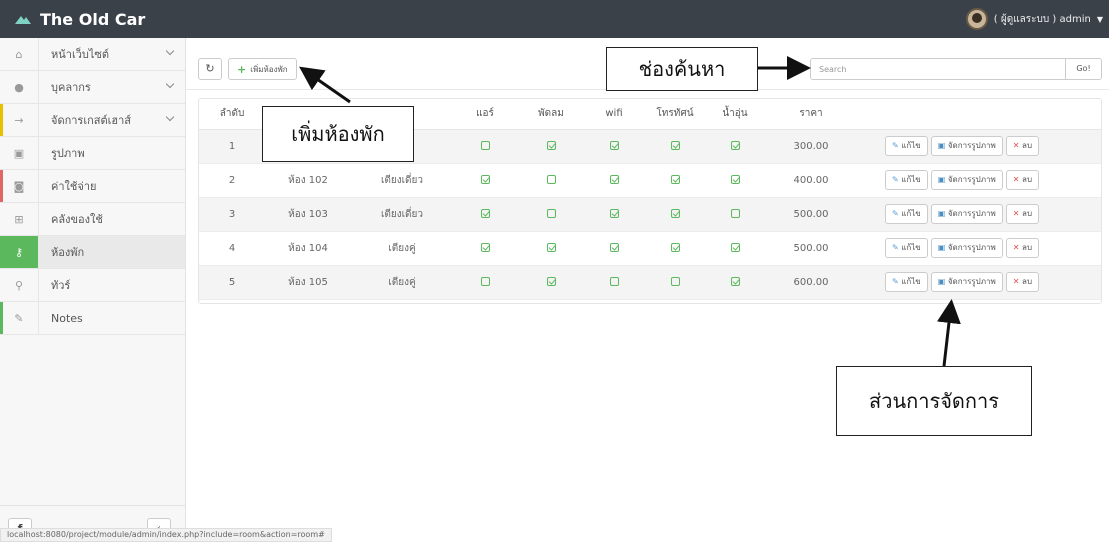 Image resolution: width=1109 pixels, height=542 pixels. Describe the element at coordinates (61, 285) in the screenshot. I see `sidebar-item-label: ทัวร์` at that location.